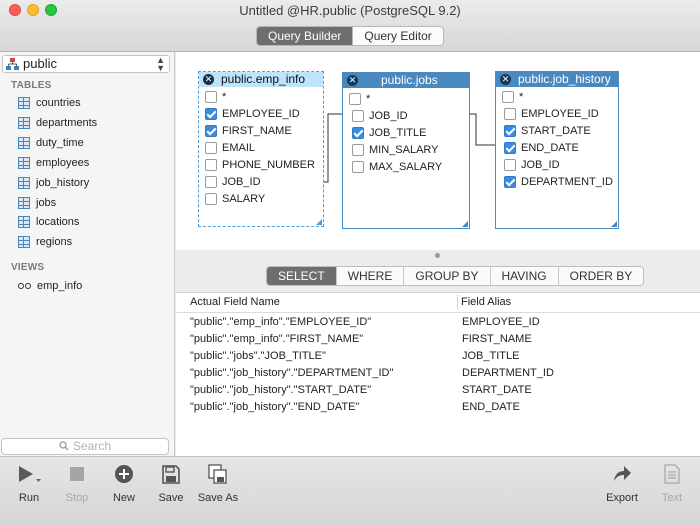  I want to click on cell-field-name: "public"."job_history"."DEPARTMENT_ID", so click(291, 373).